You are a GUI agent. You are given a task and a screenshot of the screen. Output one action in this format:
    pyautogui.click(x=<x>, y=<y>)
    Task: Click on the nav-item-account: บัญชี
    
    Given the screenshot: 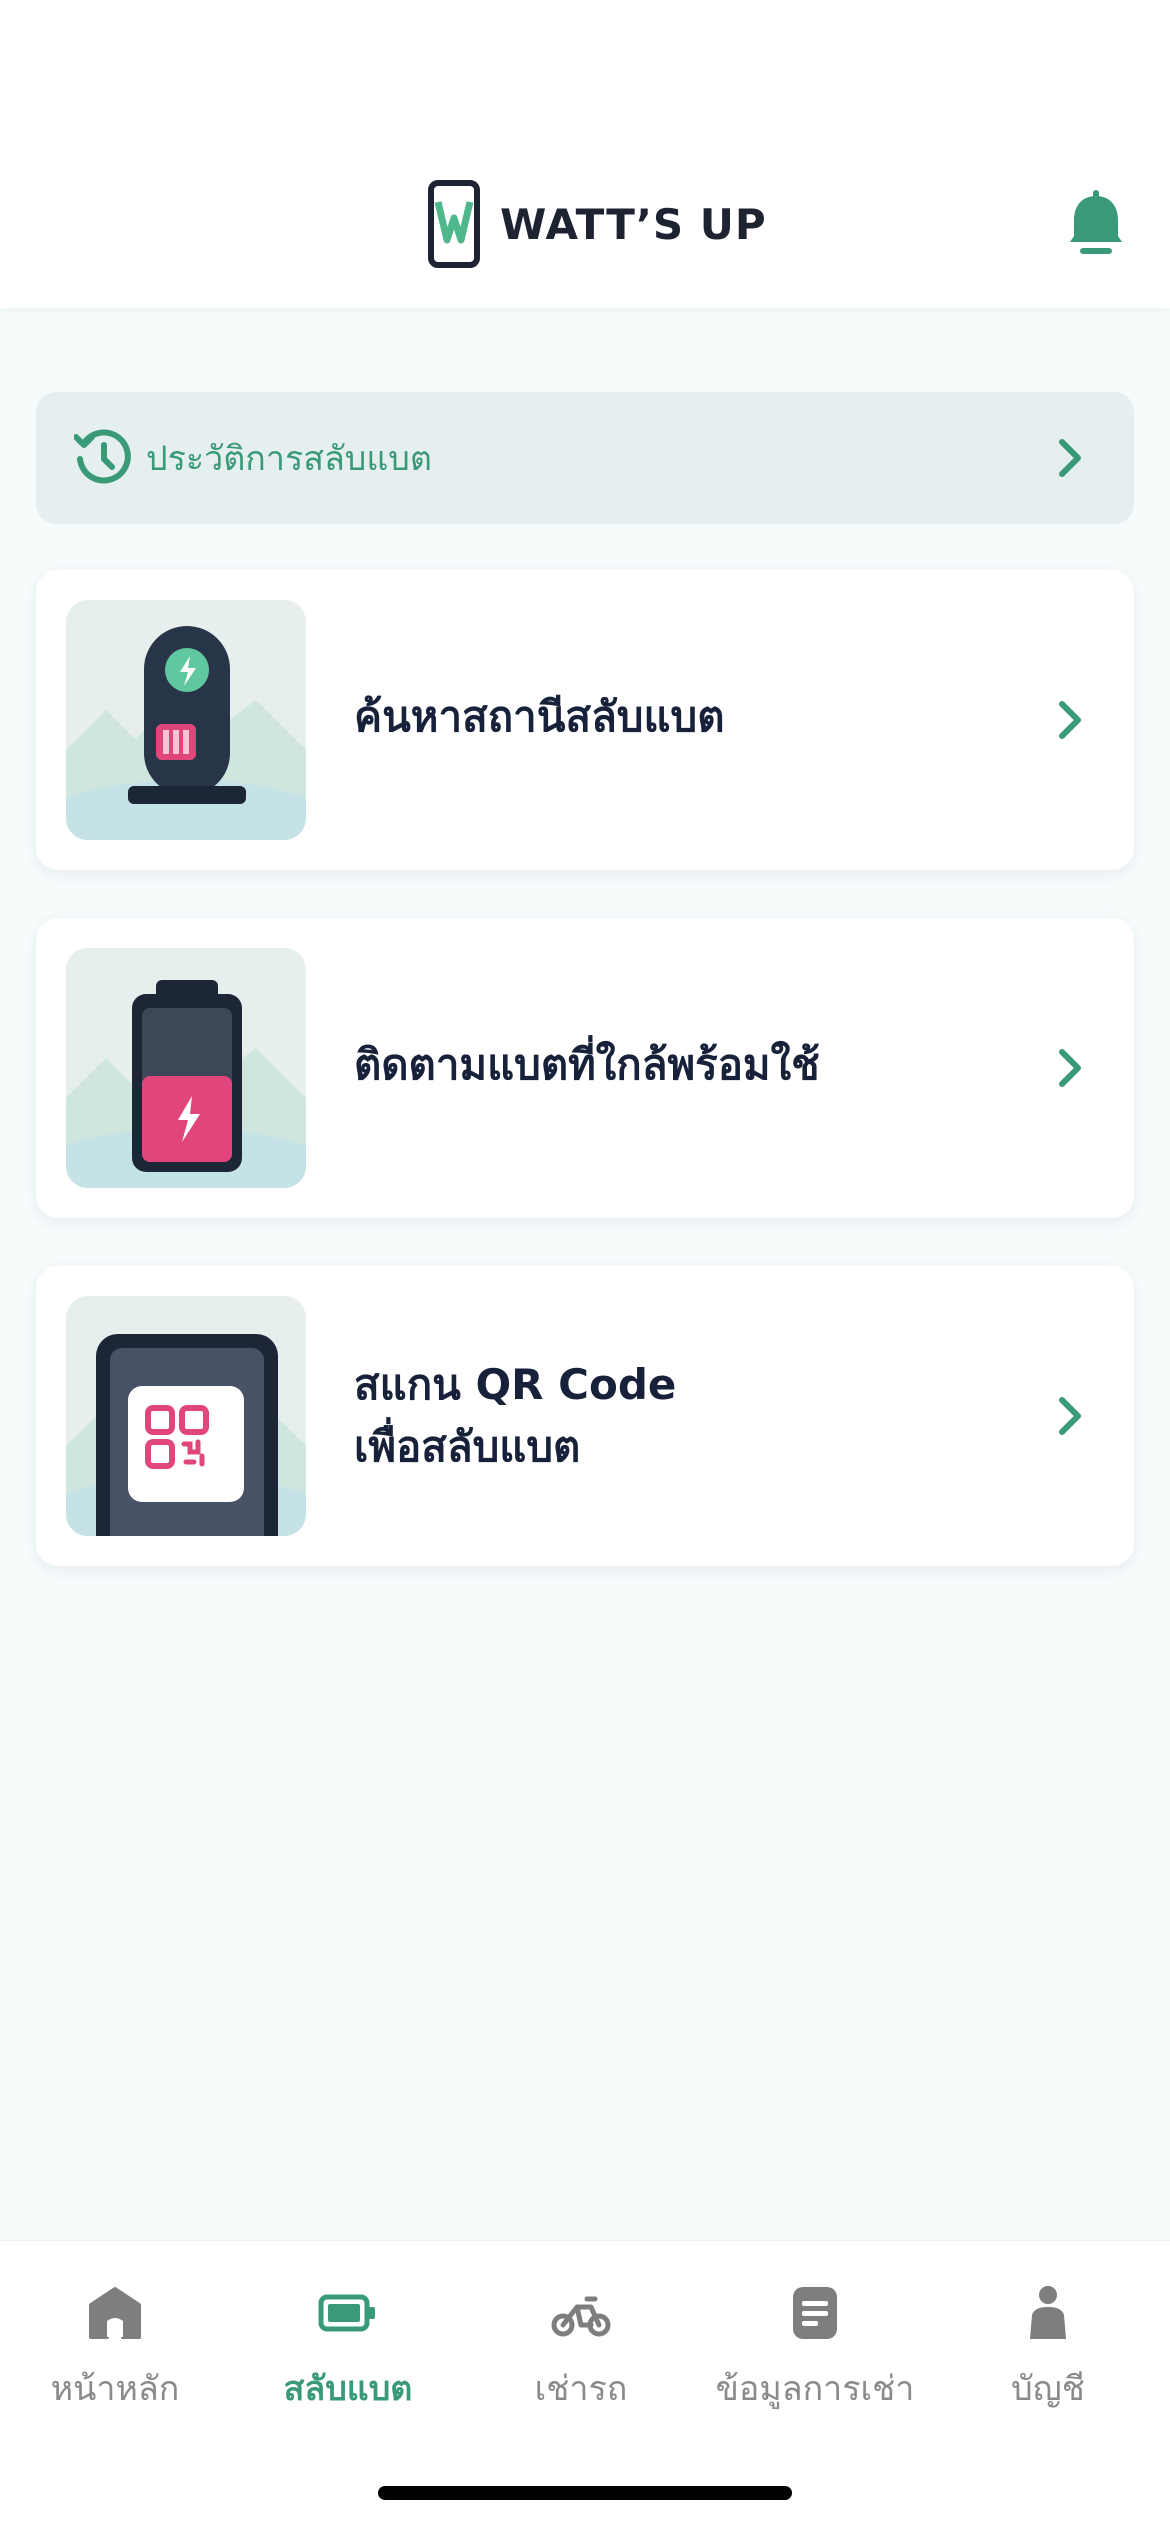 What is the action you would take?
    pyautogui.click(x=1048, y=2350)
    